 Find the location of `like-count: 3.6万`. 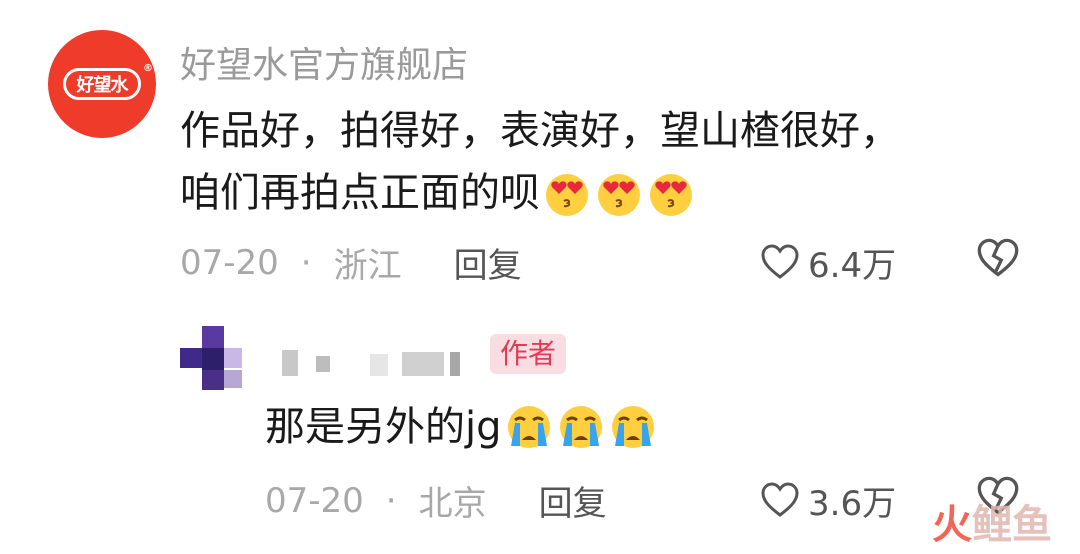

like-count: 3.6万 is located at coordinates (852, 504).